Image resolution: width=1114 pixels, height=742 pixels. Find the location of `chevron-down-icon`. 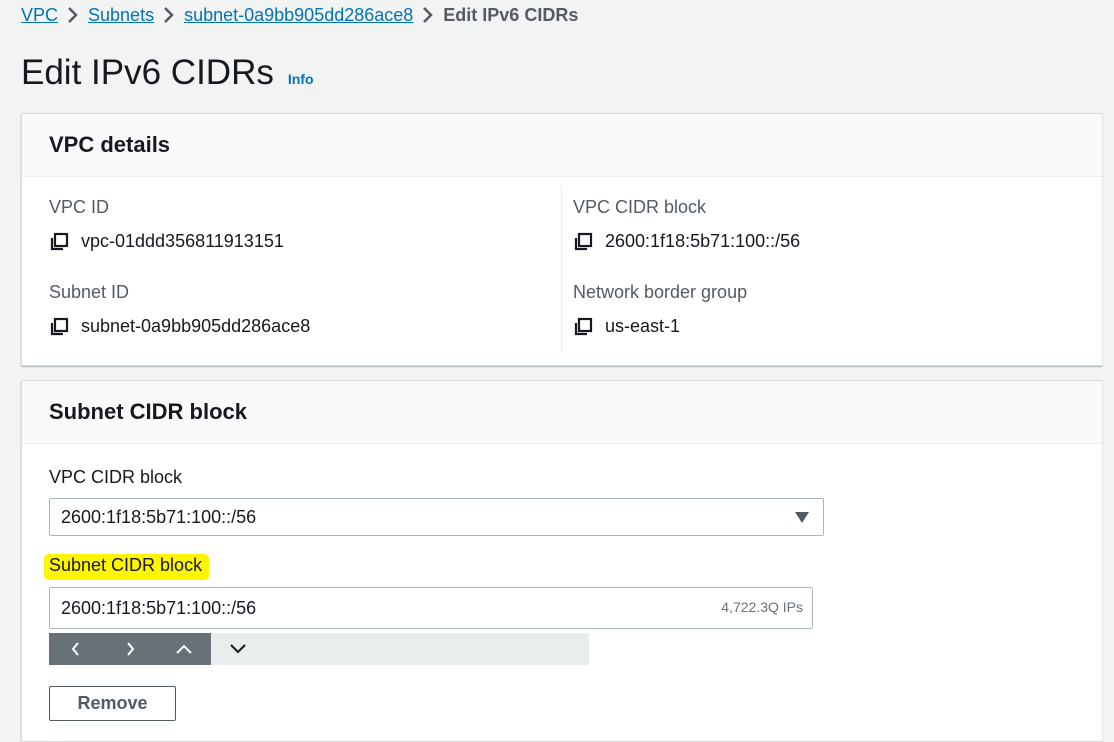

chevron-down-icon is located at coordinates (238, 649).